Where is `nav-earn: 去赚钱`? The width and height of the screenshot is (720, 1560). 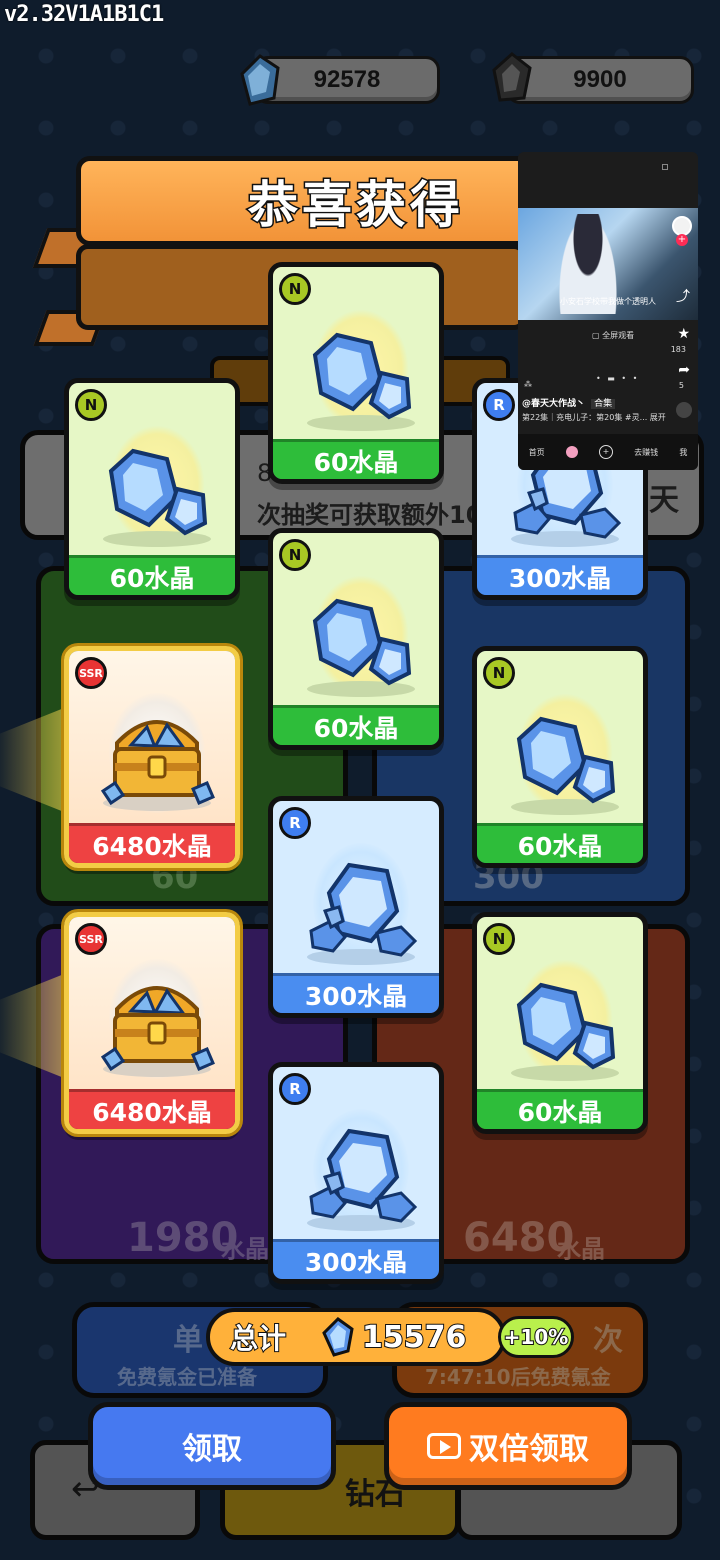 nav-earn: 去赚钱 is located at coordinates (646, 452).